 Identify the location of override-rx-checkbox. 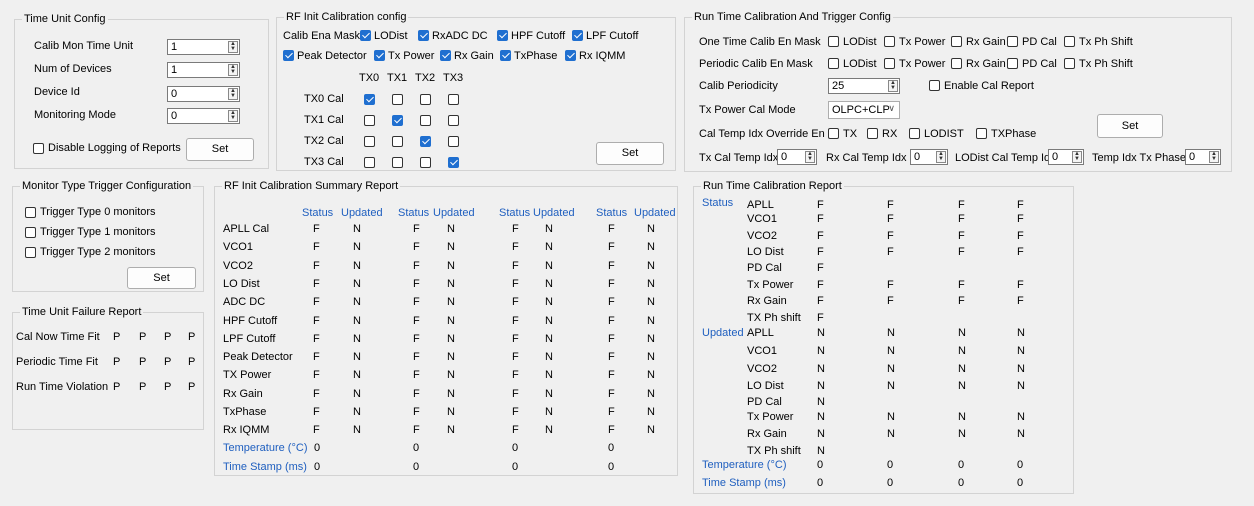
(872, 133).